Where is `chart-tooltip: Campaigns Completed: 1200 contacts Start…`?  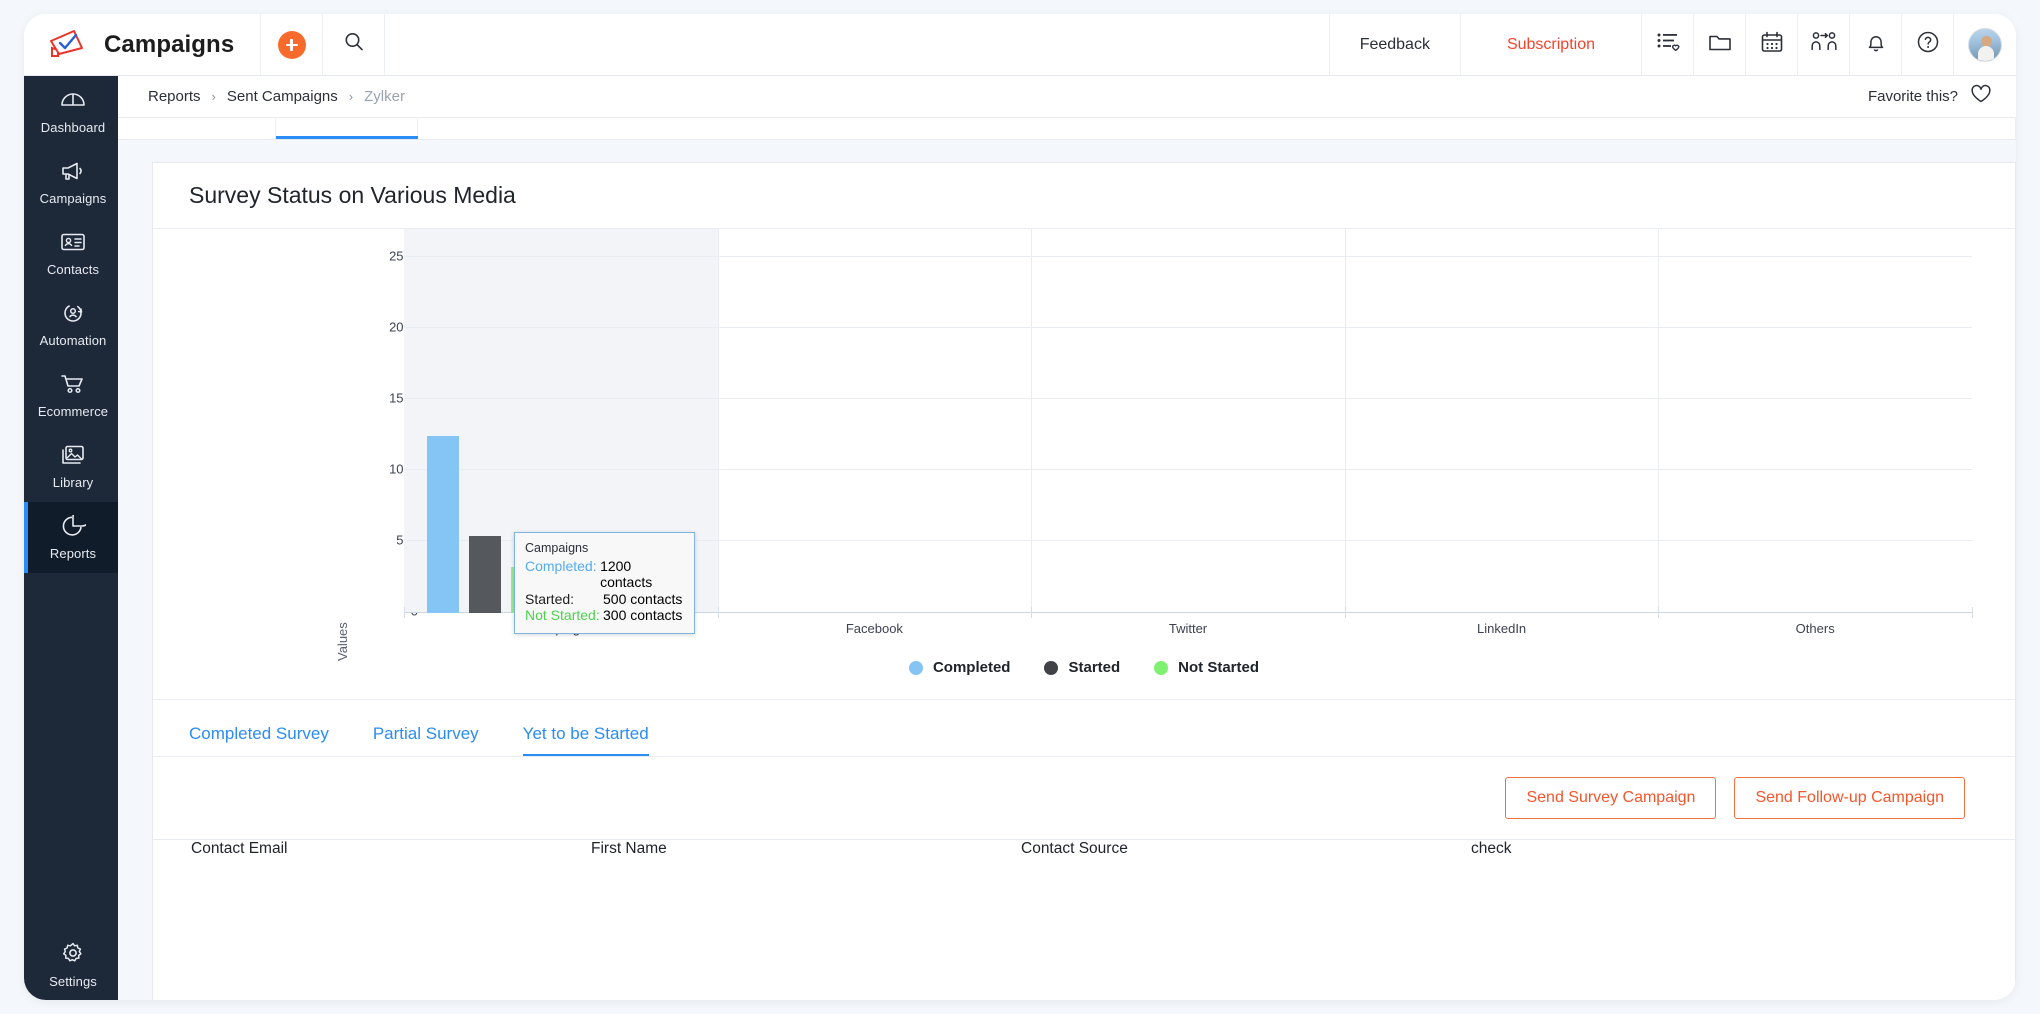
chart-tooltip: Campaigns Completed: 1200 contacts Start… is located at coordinates (604, 583).